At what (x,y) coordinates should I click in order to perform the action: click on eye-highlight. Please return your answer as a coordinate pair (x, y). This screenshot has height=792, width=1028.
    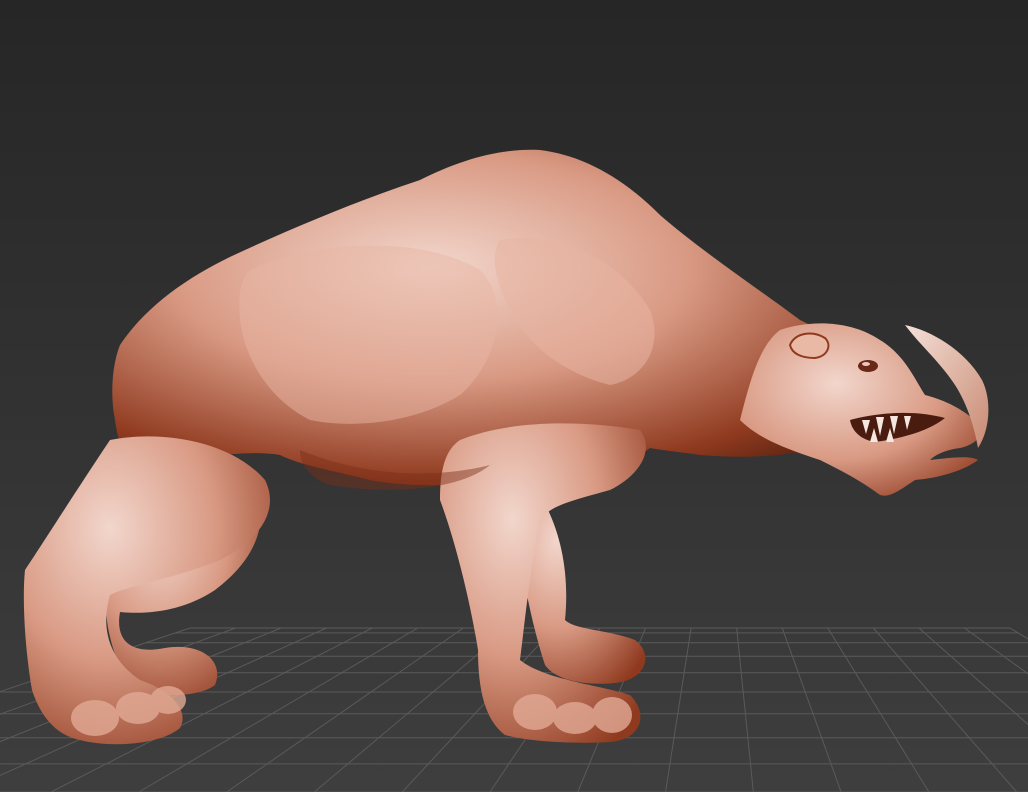
    Looking at the image, I should click on (866, 364).